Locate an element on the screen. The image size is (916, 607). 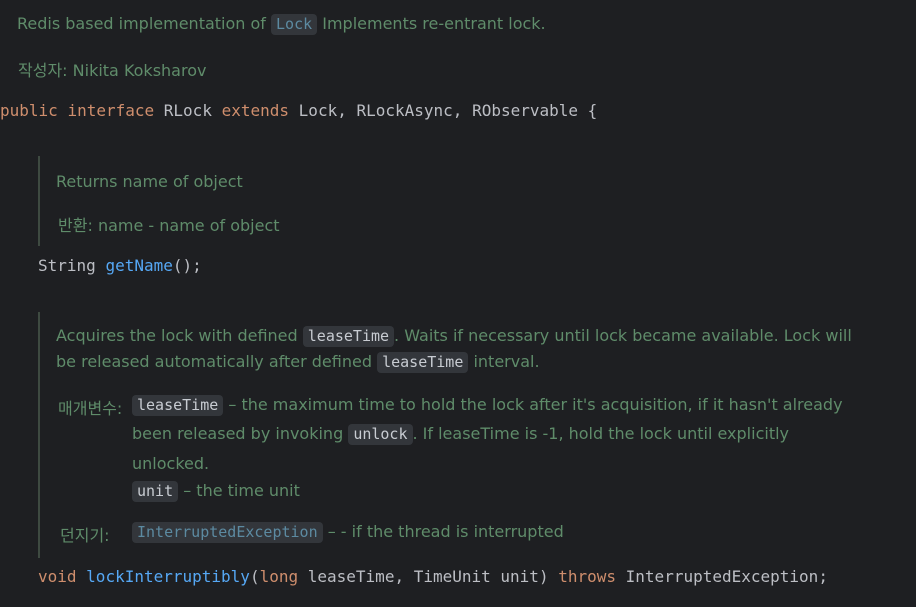
method-getname: getName is located at coordinates (138, 265).